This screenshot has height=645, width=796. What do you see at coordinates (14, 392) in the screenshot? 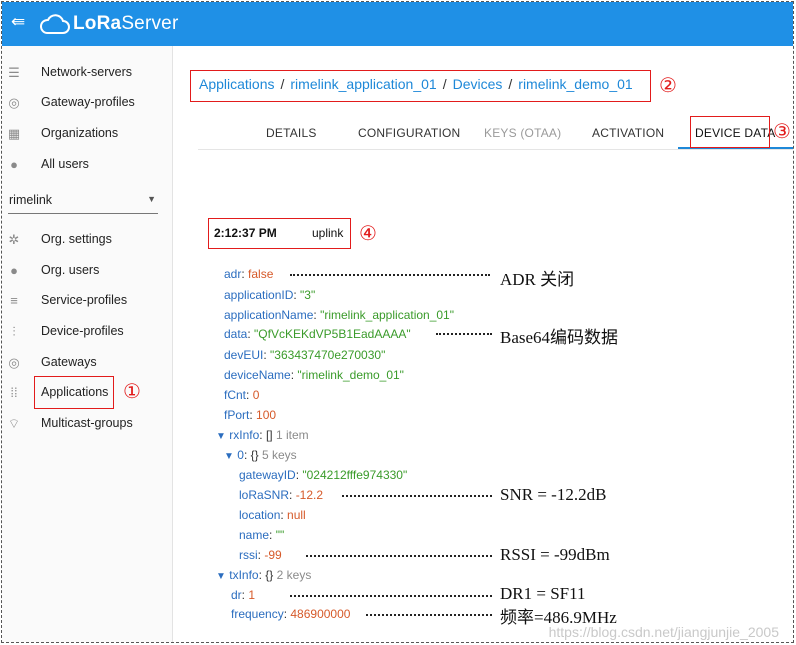
I see `apps-grid-icon: ⁞⁞` at bounding box center [14, 392].